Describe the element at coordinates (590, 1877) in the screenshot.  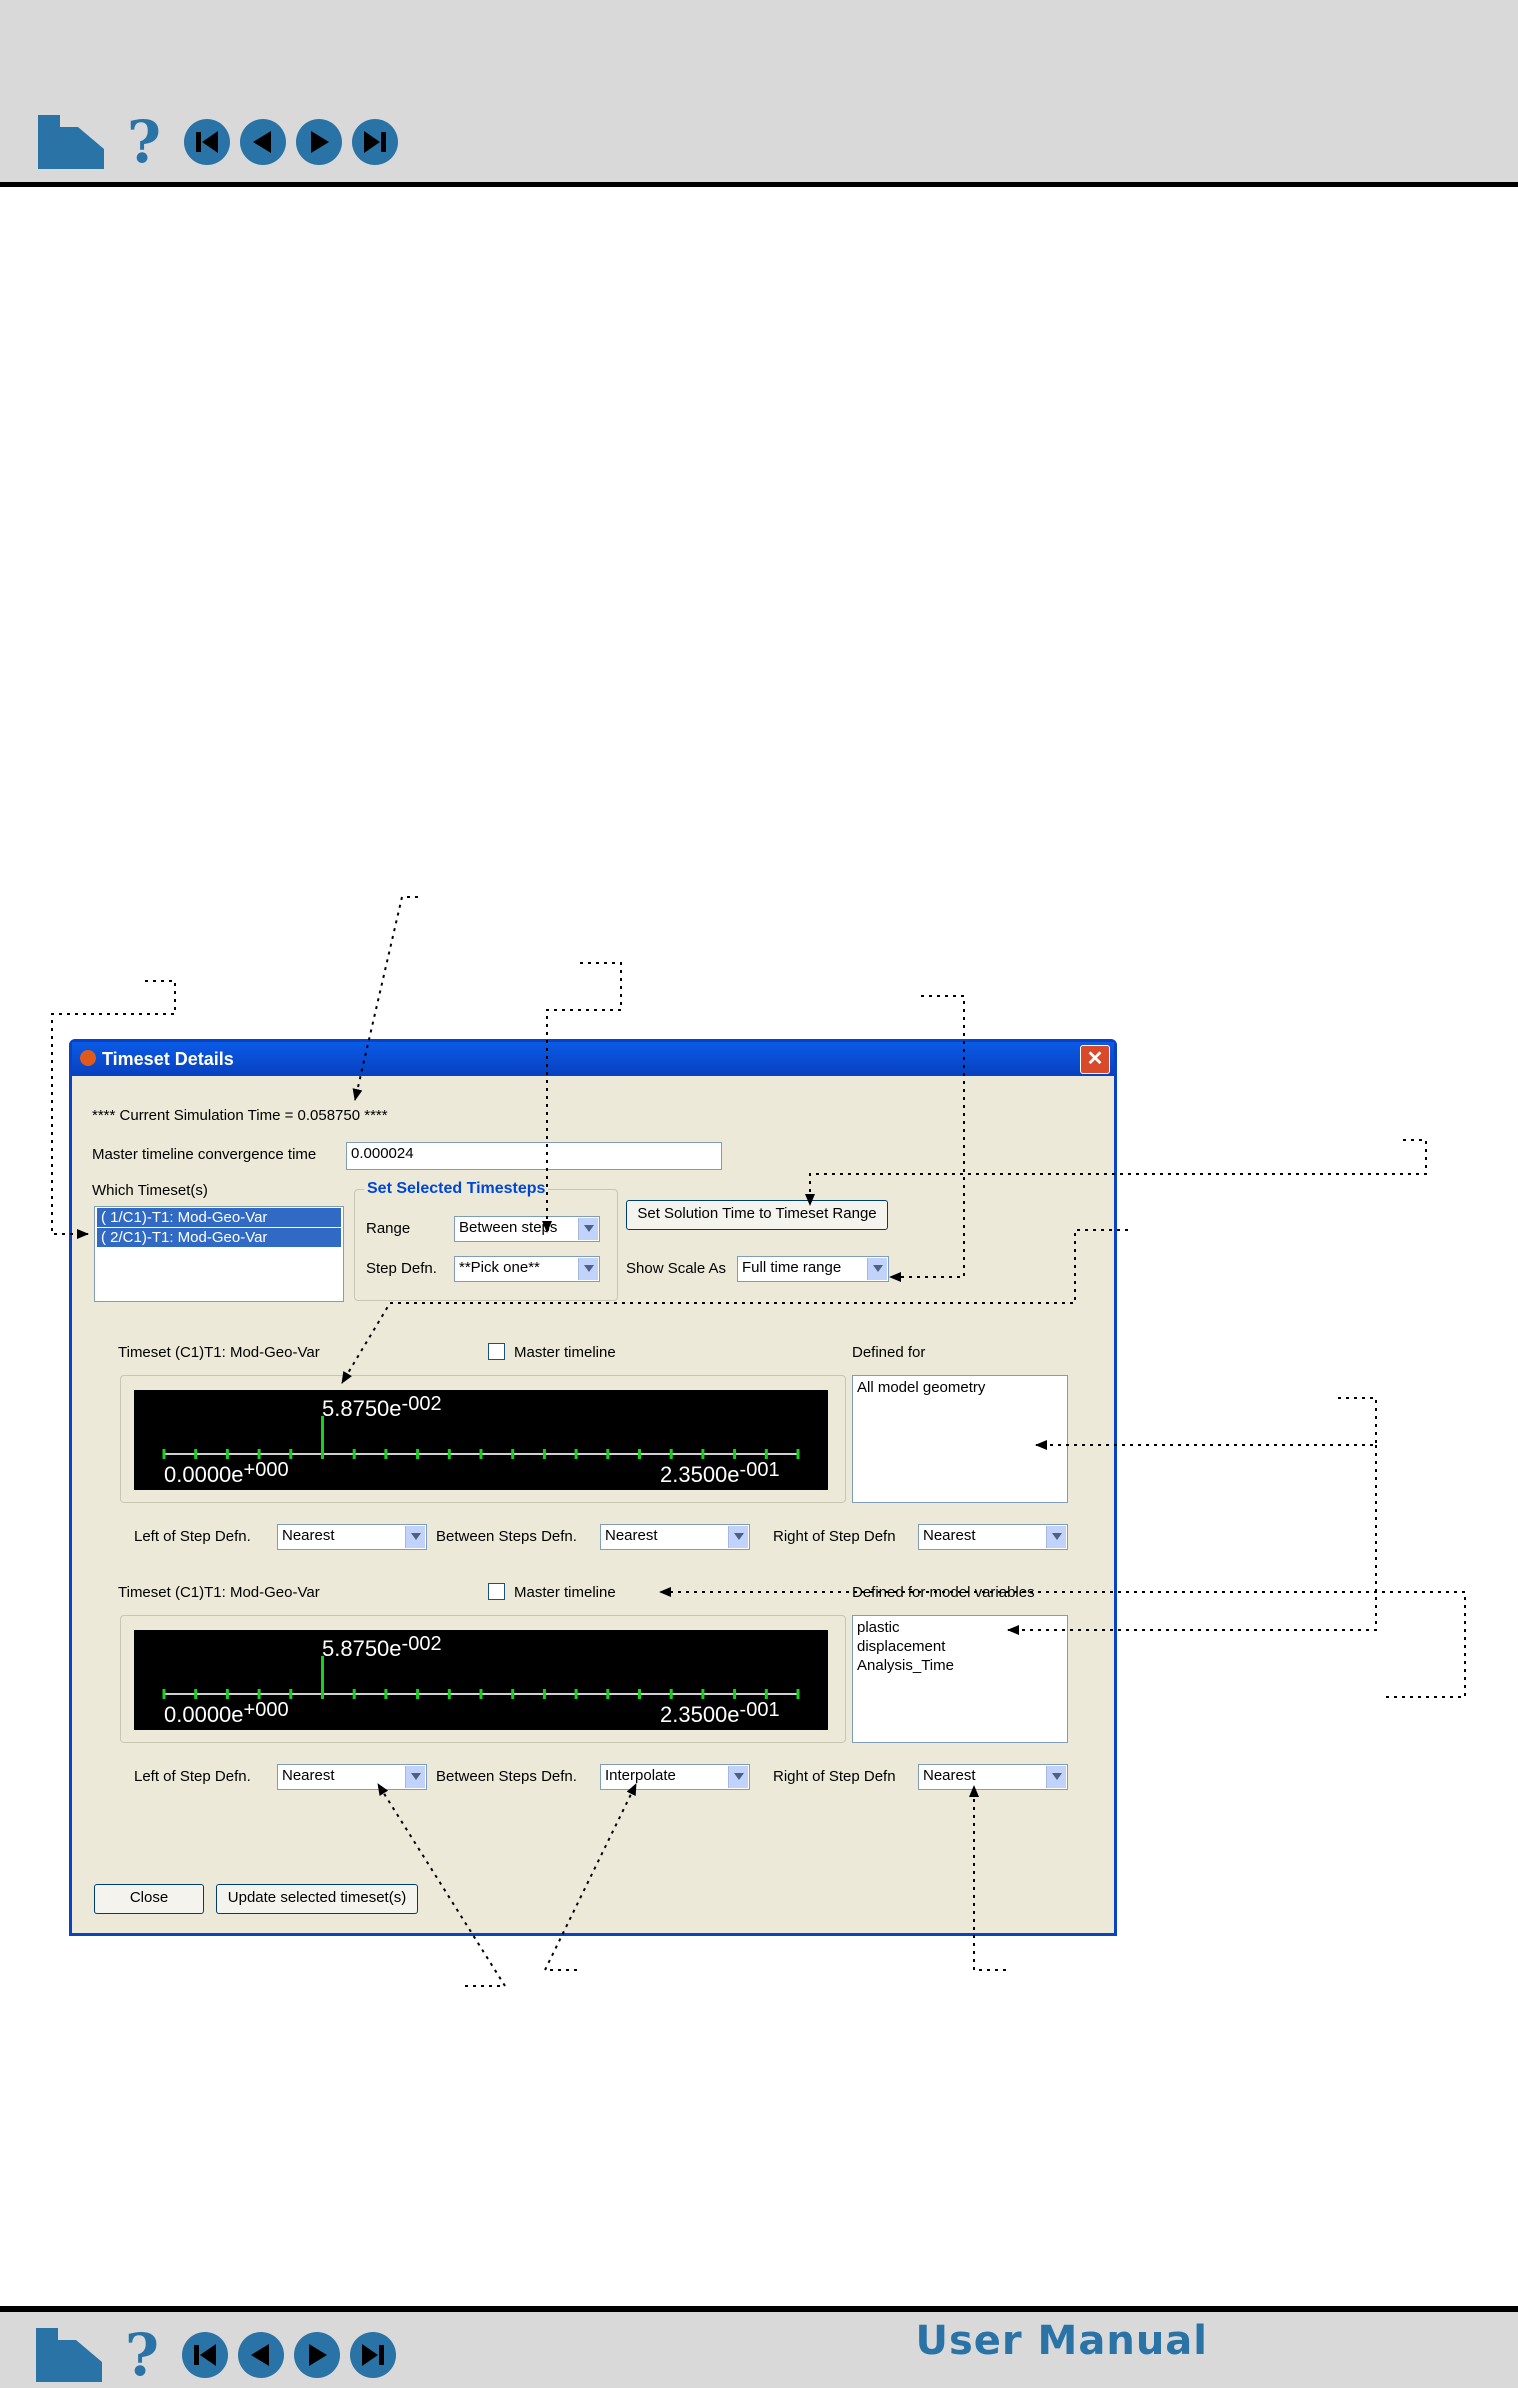
I see `leader-between-steps` at that location.